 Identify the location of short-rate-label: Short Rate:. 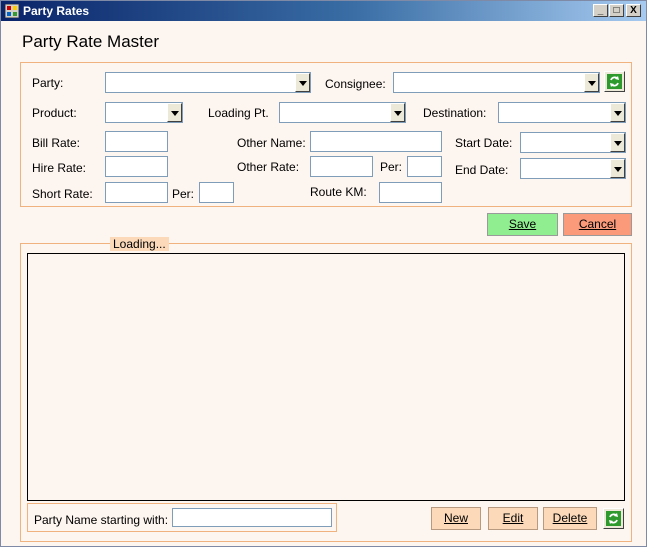
(62, 194).